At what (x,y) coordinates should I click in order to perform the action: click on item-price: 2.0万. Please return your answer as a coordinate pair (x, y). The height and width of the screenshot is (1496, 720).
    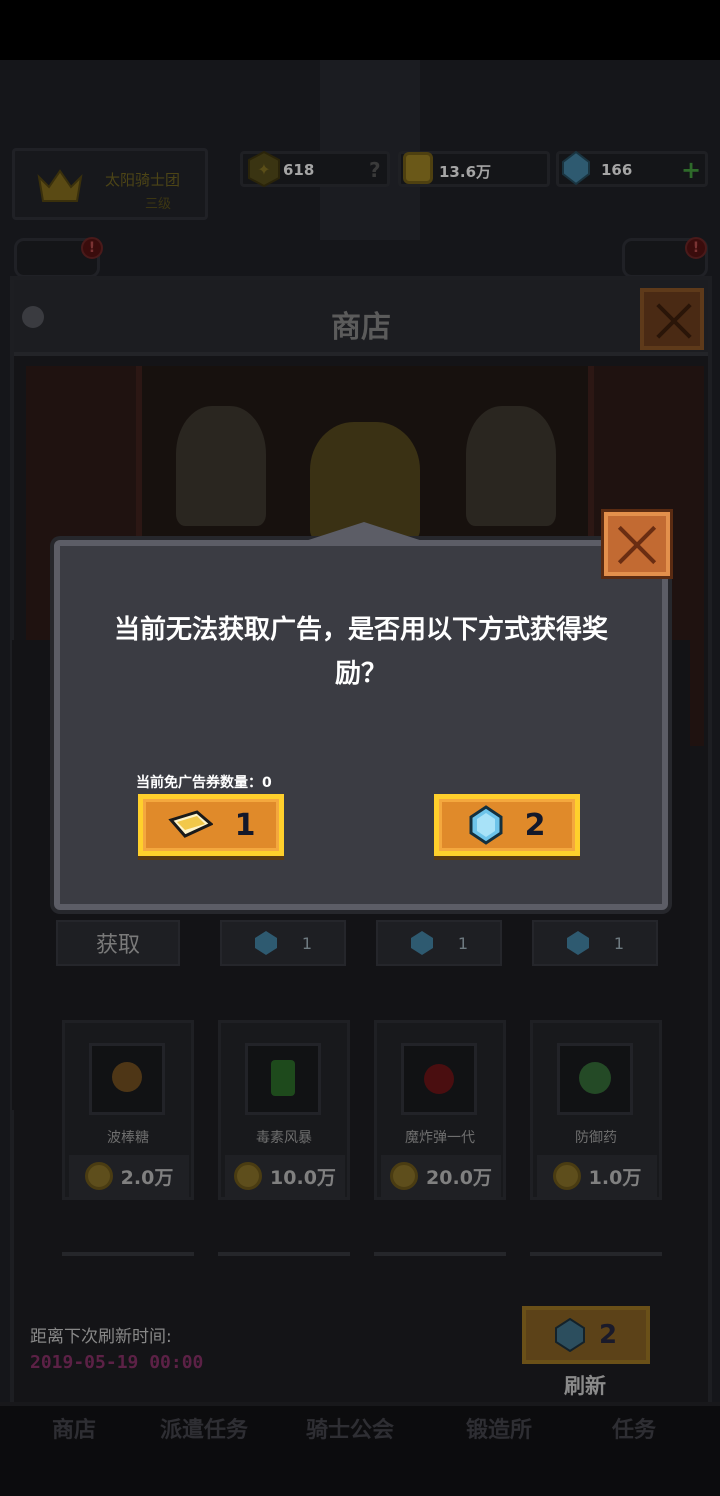
    Looking at the image, I should click on (129, 1176).